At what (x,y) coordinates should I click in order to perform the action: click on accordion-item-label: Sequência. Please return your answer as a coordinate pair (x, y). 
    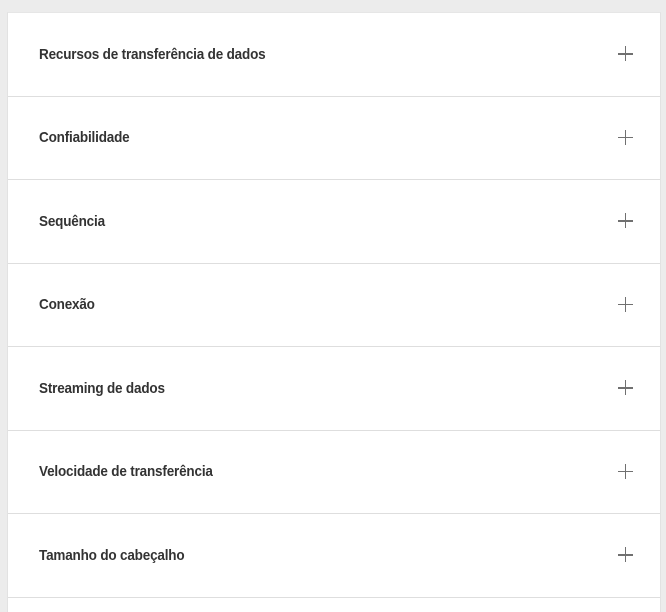
    Looking at the image, I should click on (72, 221).